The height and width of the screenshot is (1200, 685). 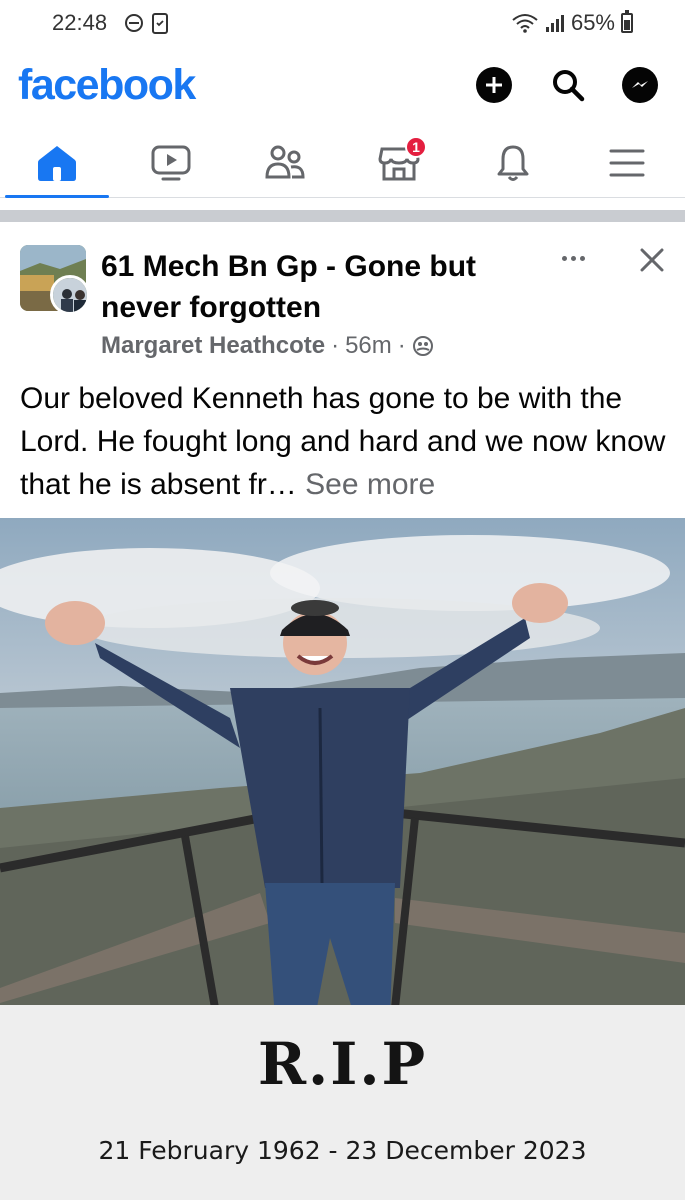 I want to click on hide-post-button, so click(x=652, y=260).